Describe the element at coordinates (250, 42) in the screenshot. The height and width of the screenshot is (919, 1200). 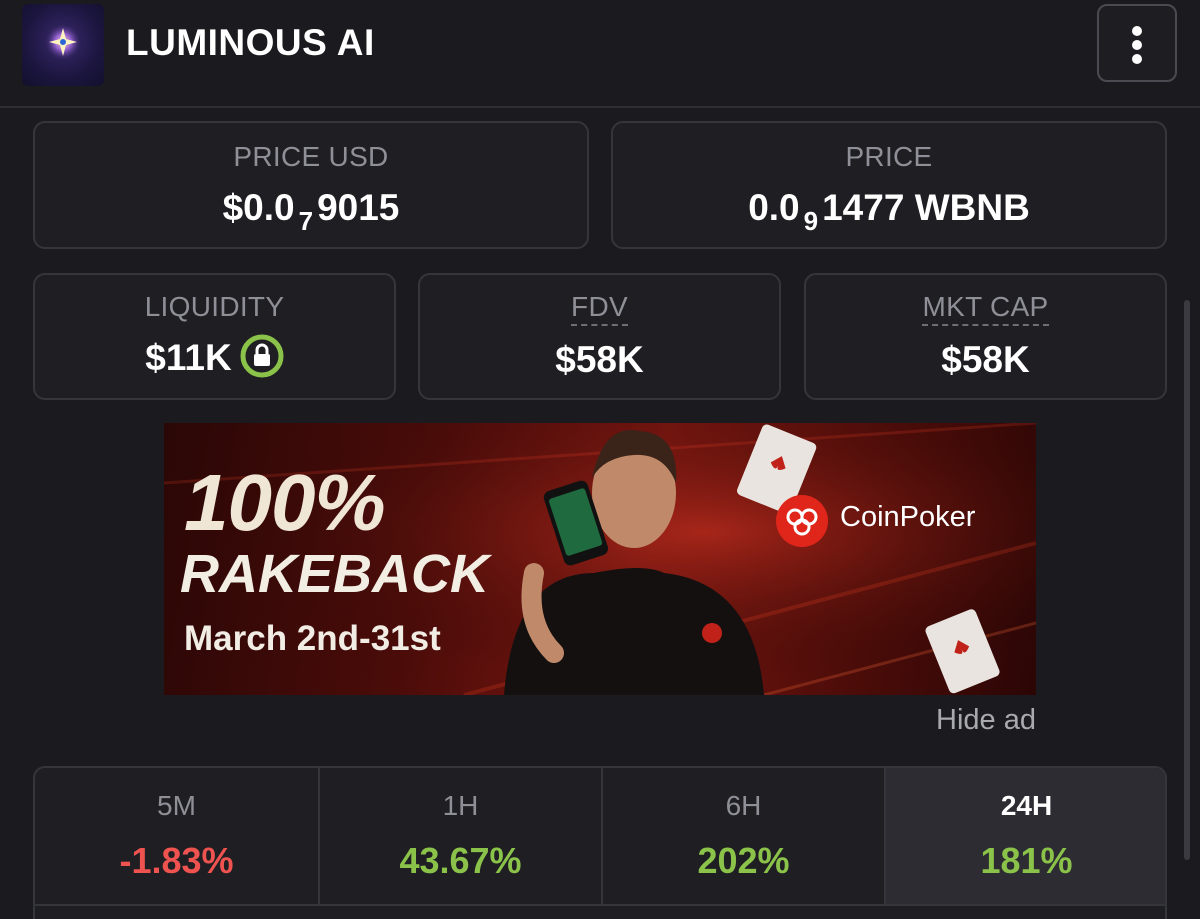
I see `token-name: LUMINOUS AI` at that location.